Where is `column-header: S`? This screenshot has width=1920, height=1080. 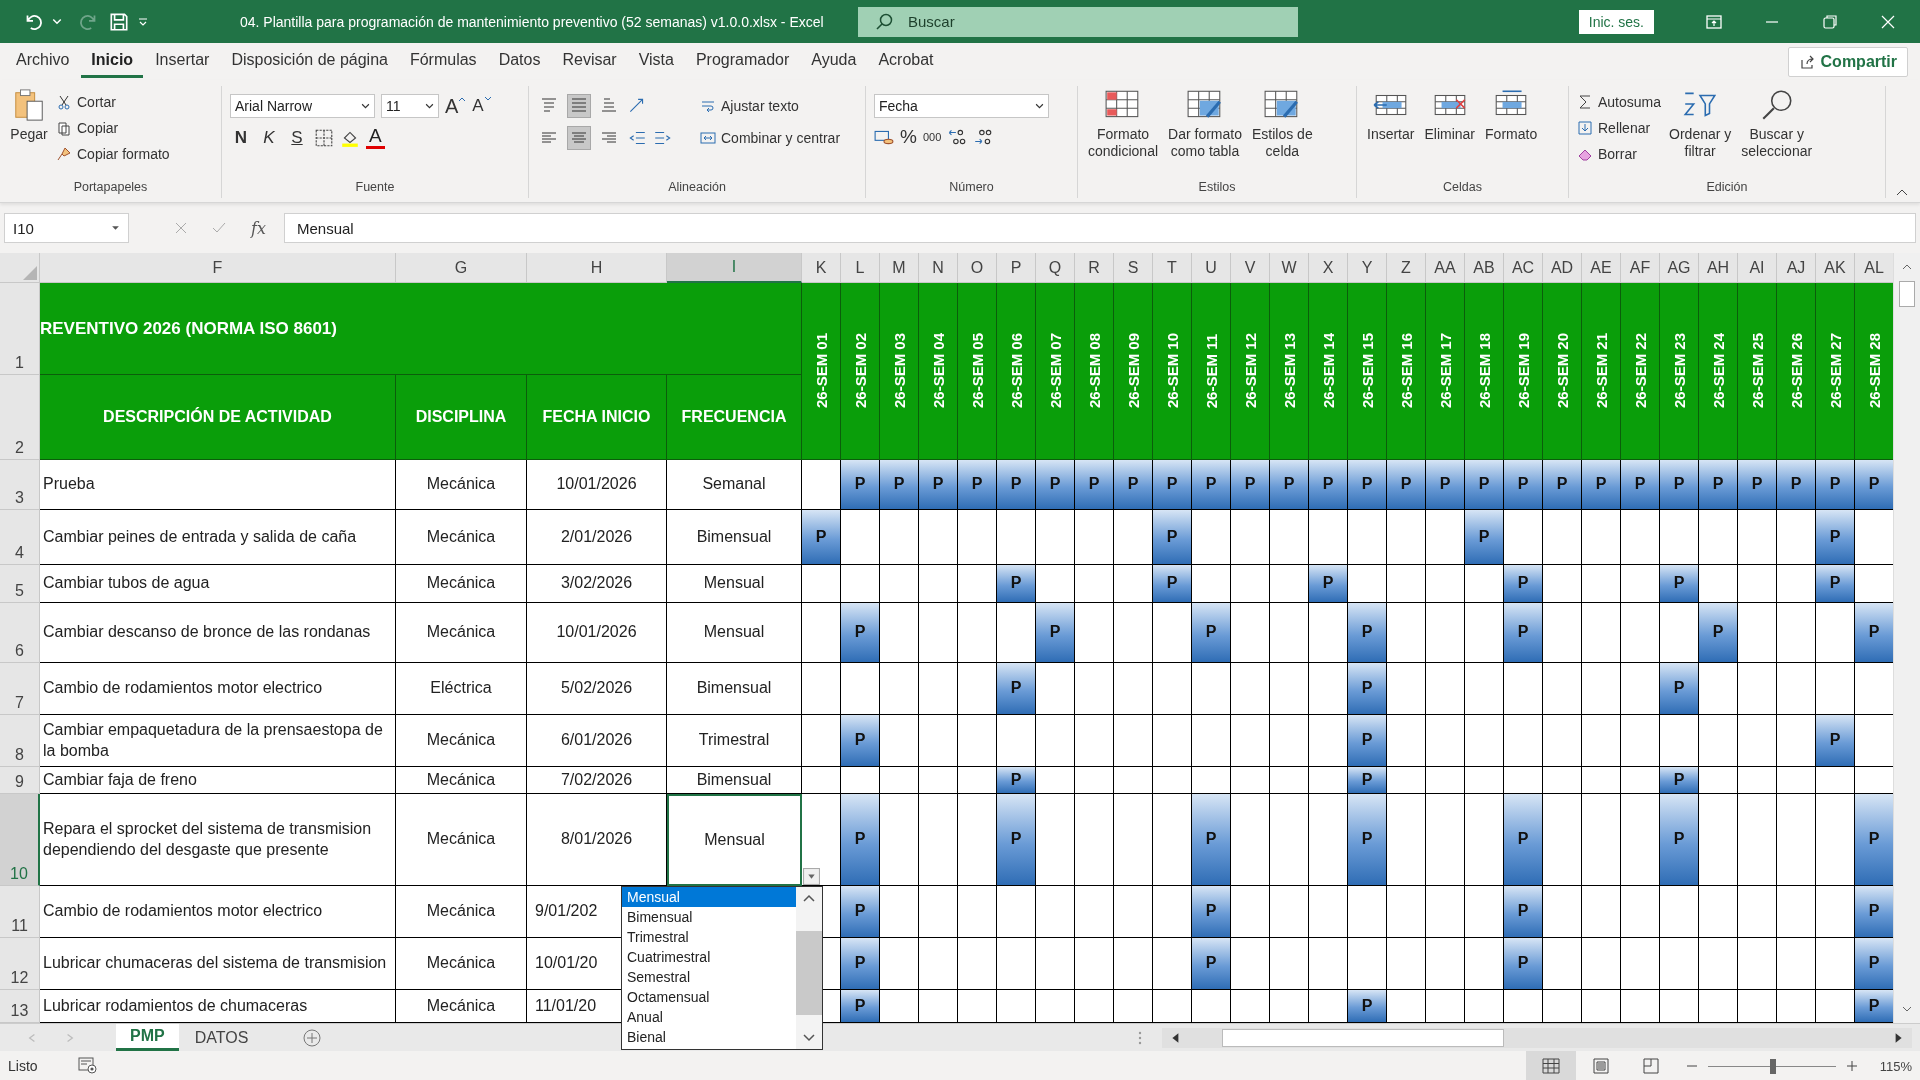 column-header: S is located at coordinates (1133, 268).